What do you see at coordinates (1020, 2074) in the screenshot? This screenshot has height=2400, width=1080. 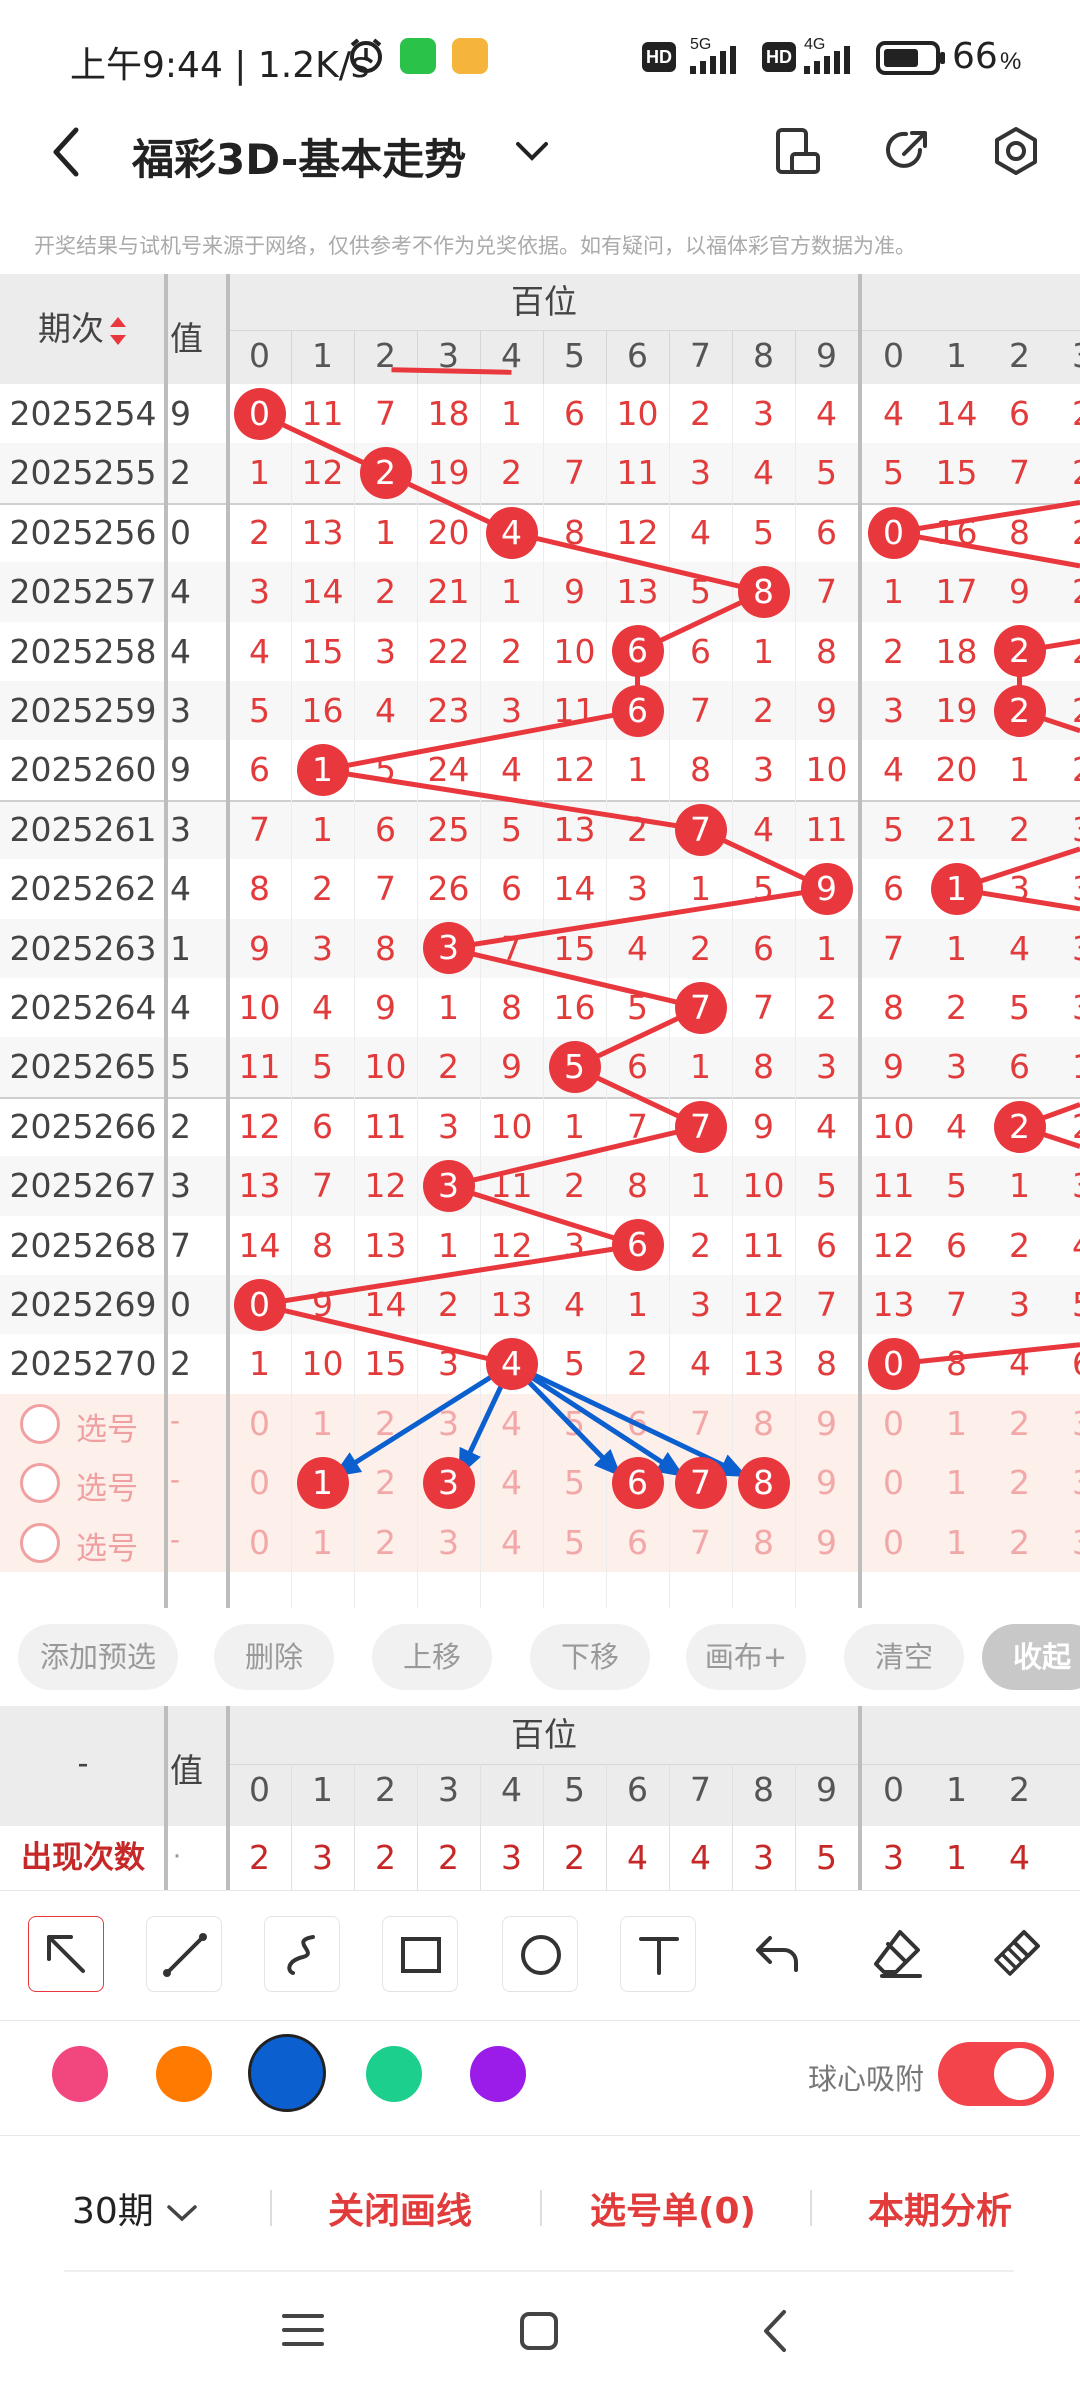 I see `snap-toggle-knob` at bounding box center [1020, 2074].